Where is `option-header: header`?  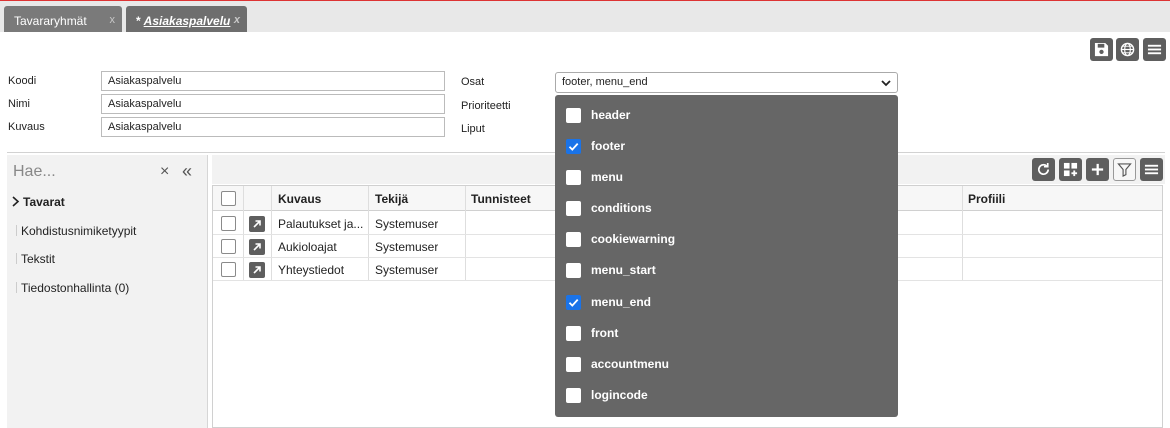
option-header: header is located at coordinates (726, 115).